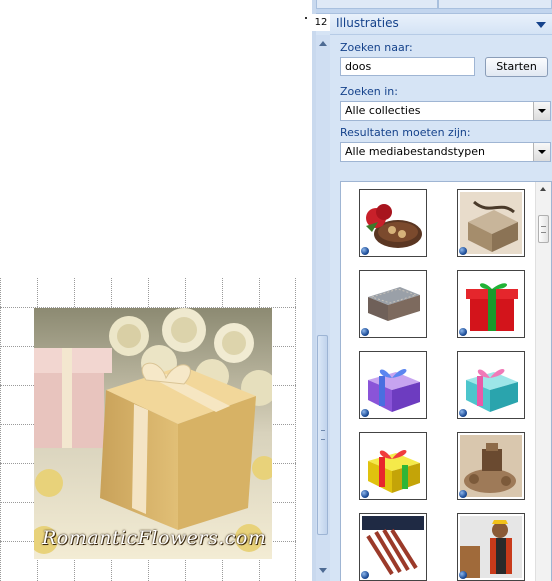  What do you see at coordinates (393, 466) in the screenshot?
I see `clip-yellow-gift-box` at bounding box center [393, 466].